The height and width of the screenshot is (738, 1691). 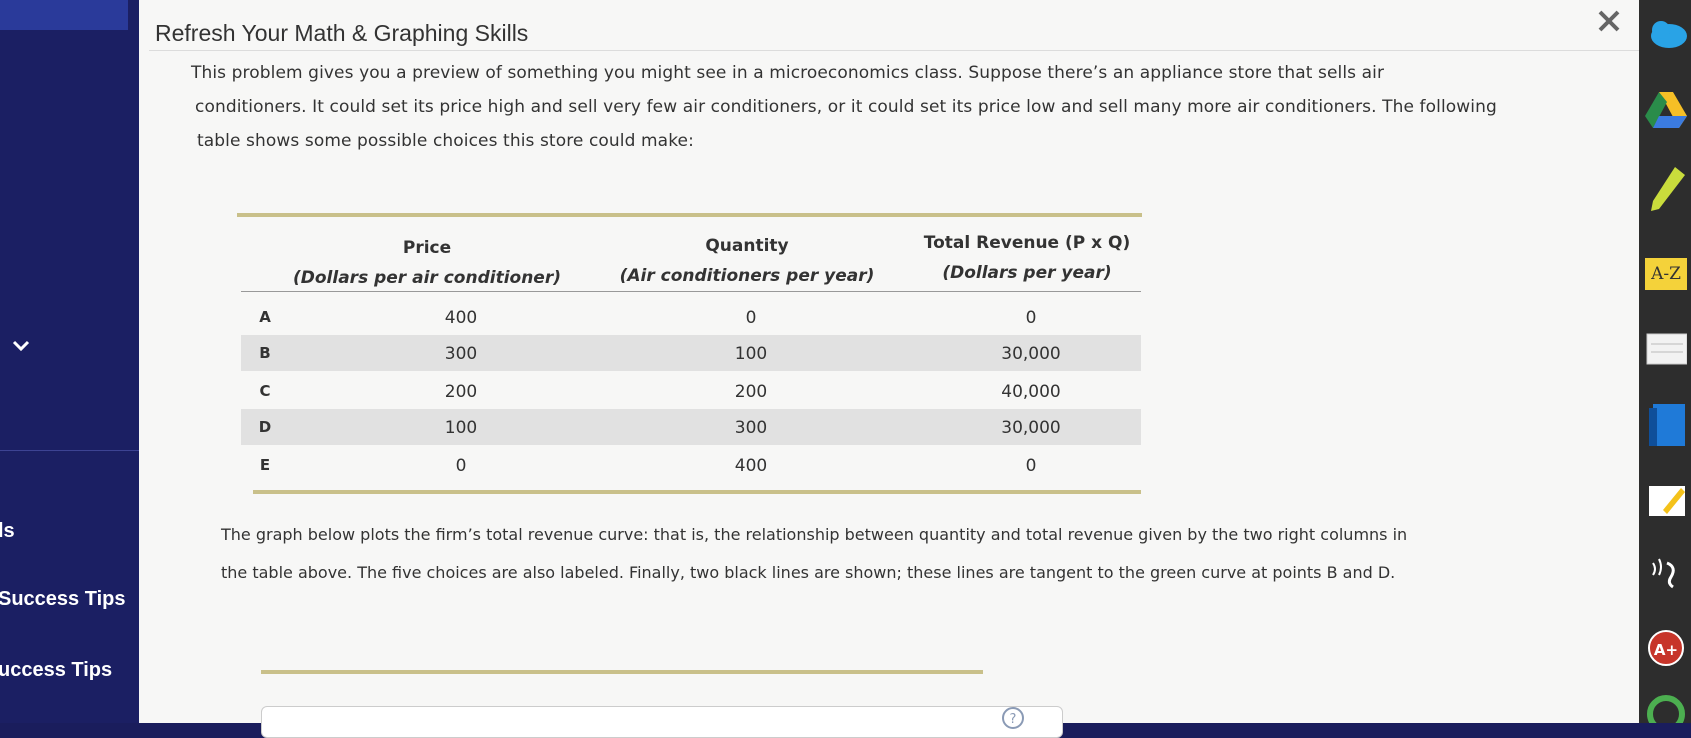 What do you see at coordinates (1666, 110) in the screenshot?
I see `drive-icon` at bounding box center [1666, 110].